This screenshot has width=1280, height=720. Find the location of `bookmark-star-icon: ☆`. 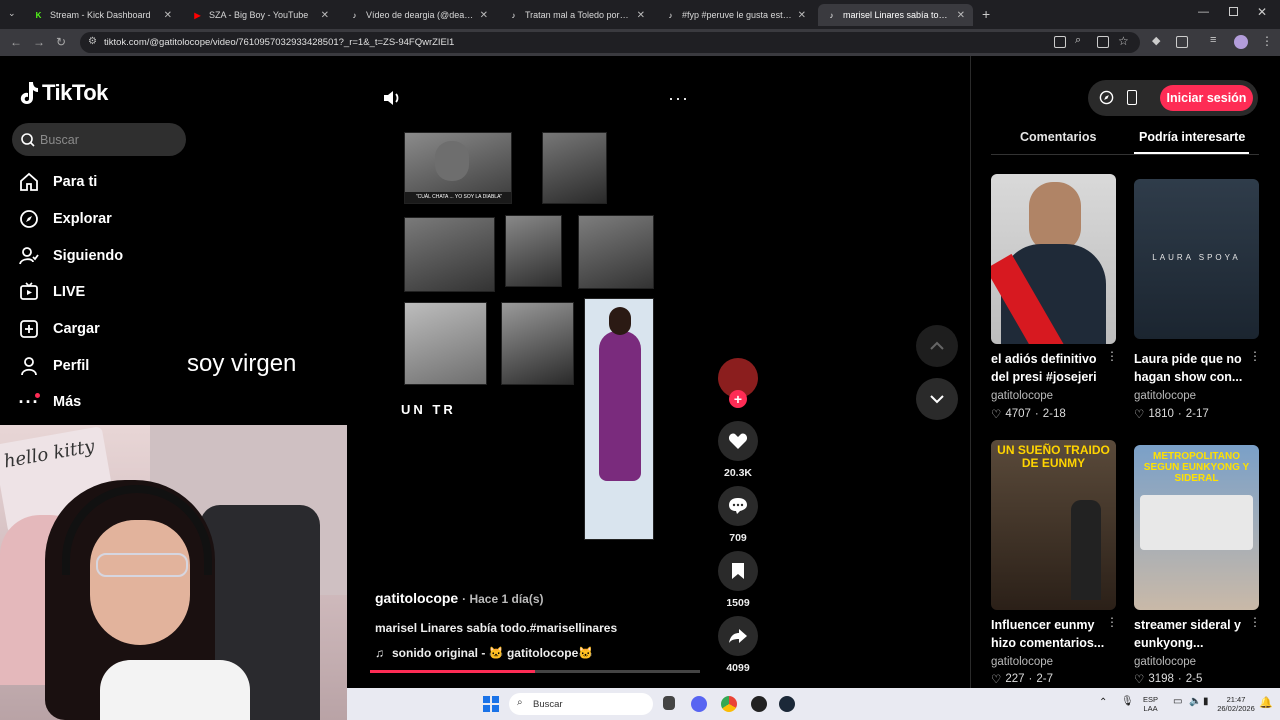

bookmark-star-icon: ☆ is located at coordinates (1123, 41).